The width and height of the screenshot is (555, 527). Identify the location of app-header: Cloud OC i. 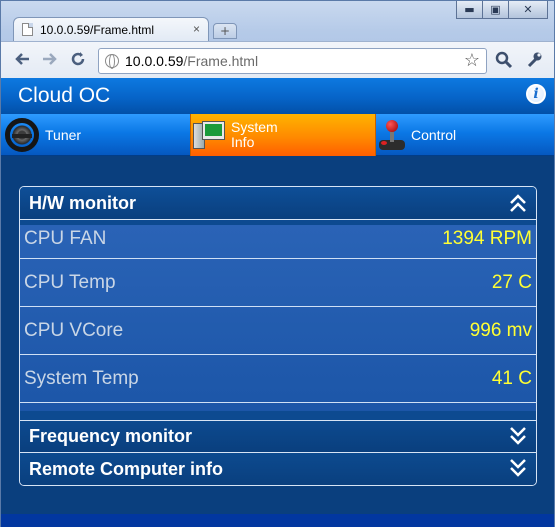
(277, 96).